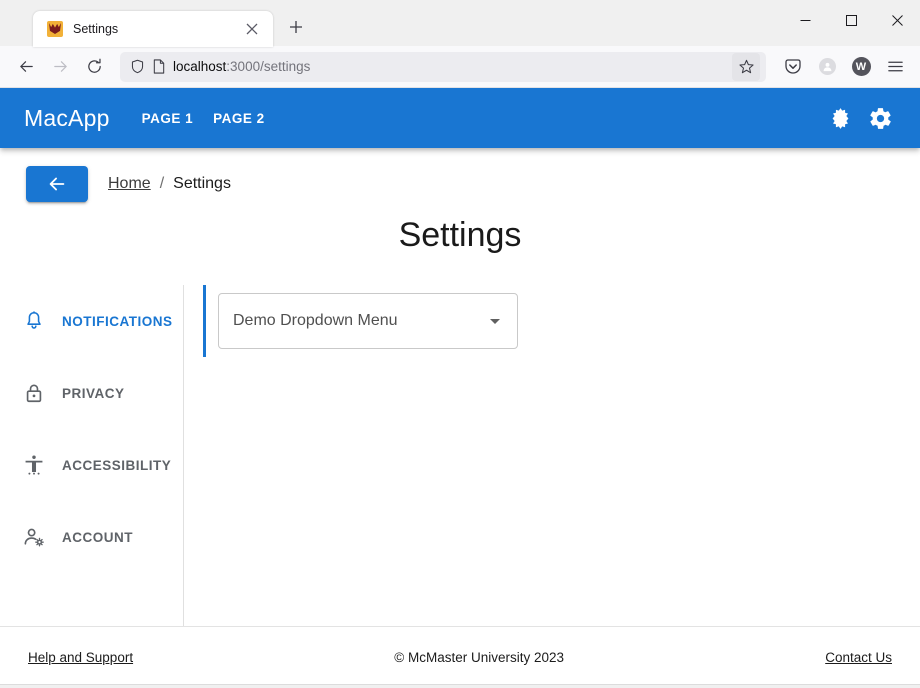 Image resolution: width=920 pixels, height=688 pixels. I want to click on reload-icon, so click(94, 67).